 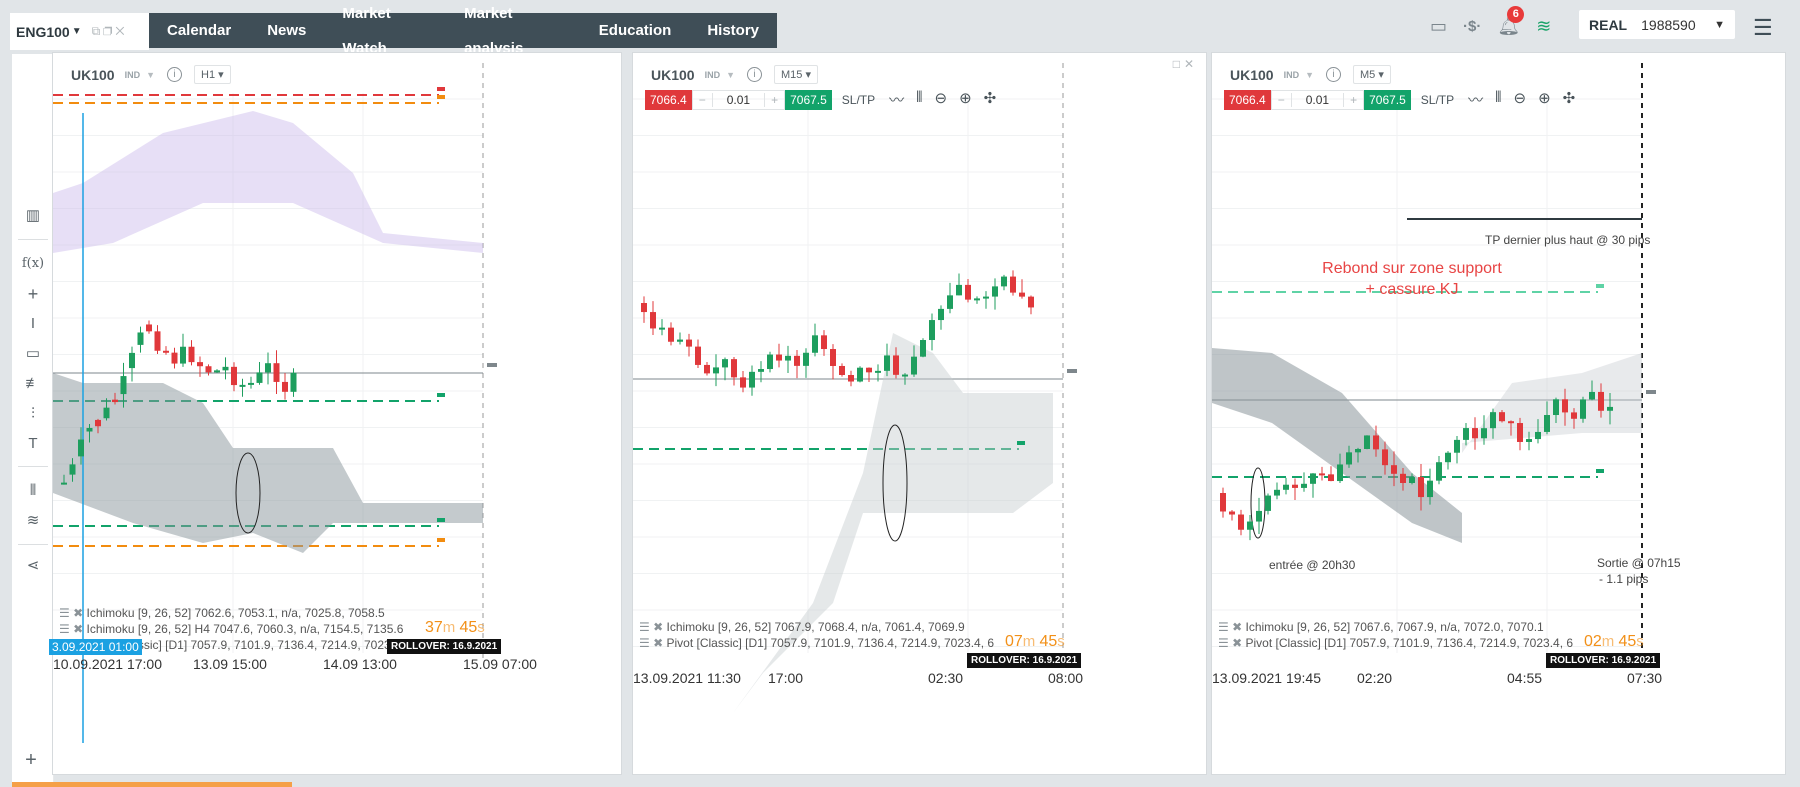 What do you see at coordinates (1178, 64) in the screenshot?
I see `maximize-icon: □` at bounding box center [1178, 64].